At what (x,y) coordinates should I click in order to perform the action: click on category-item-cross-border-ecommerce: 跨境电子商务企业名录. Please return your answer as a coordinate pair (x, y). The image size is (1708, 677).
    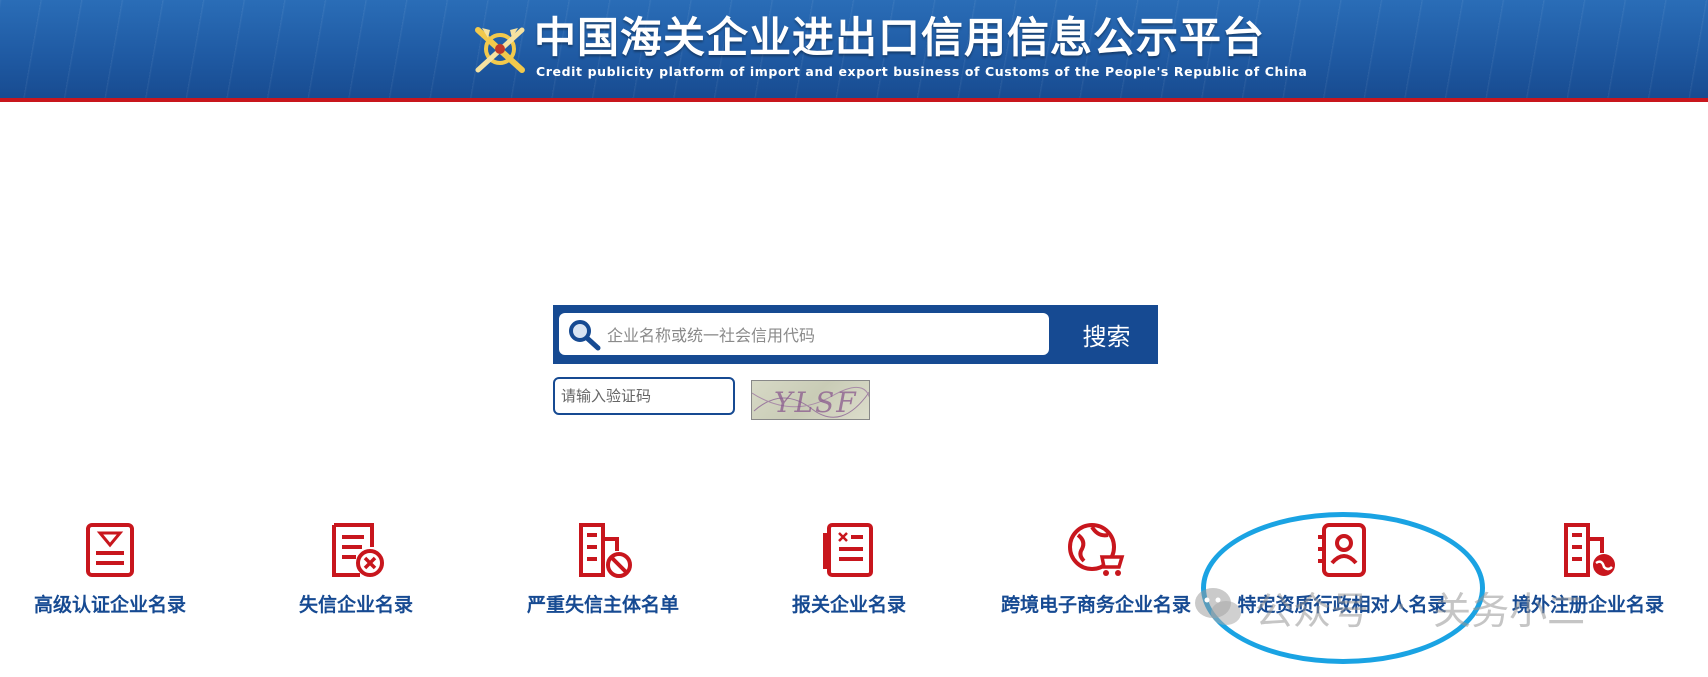
    Looking at the image, I should click on (1096, 565).